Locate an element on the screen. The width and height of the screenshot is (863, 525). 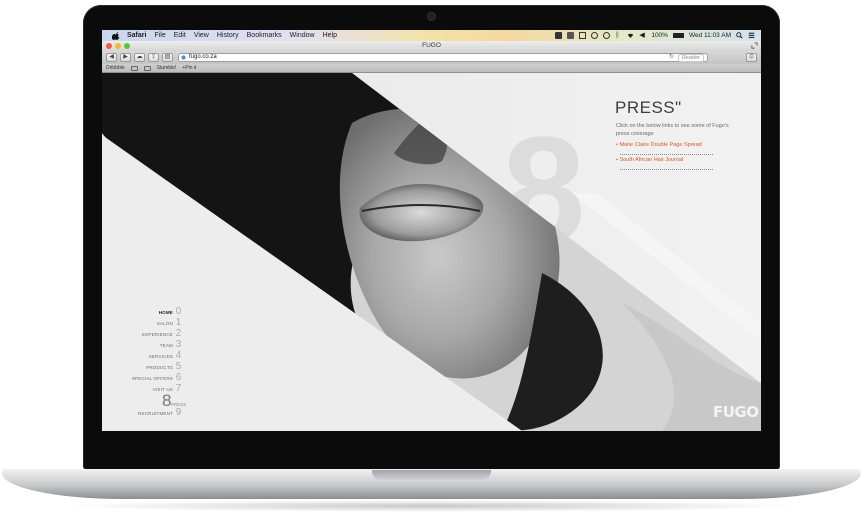
nav-number: 6 is located at coordinates (178, 377).